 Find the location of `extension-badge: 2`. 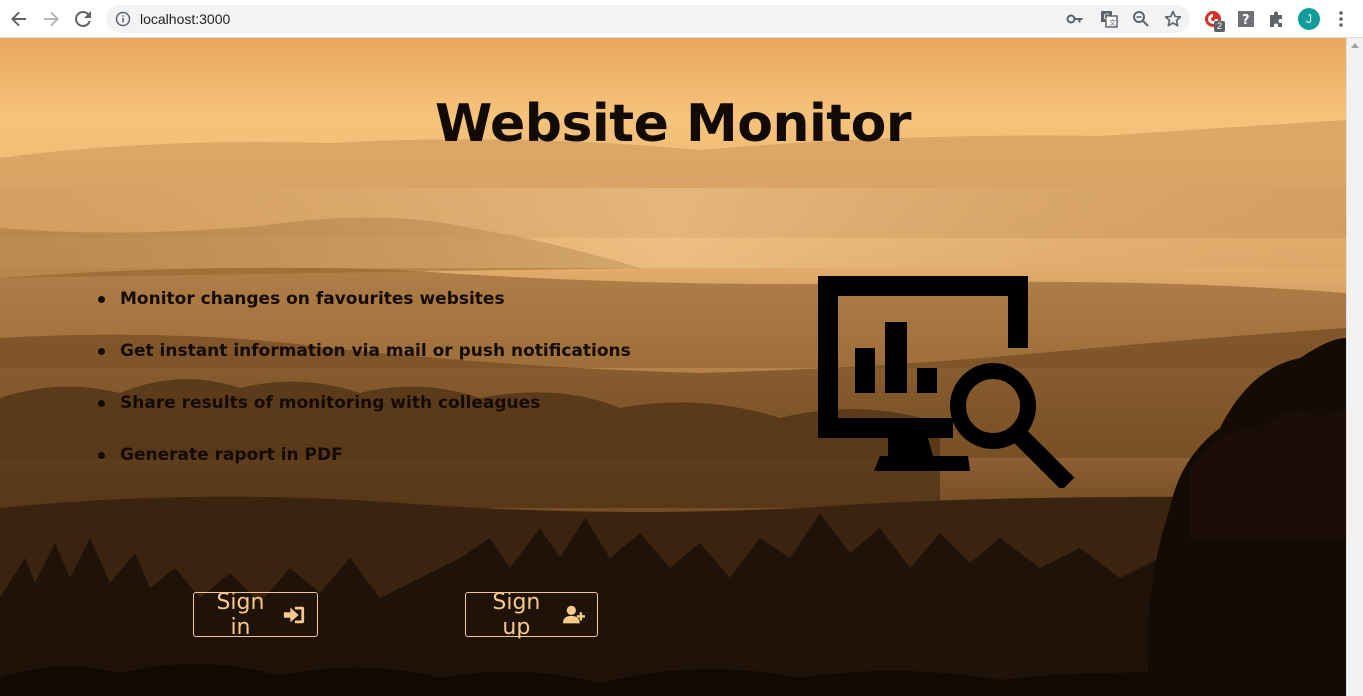

extension-badge: 2 is located at coordinates (1219, 26).